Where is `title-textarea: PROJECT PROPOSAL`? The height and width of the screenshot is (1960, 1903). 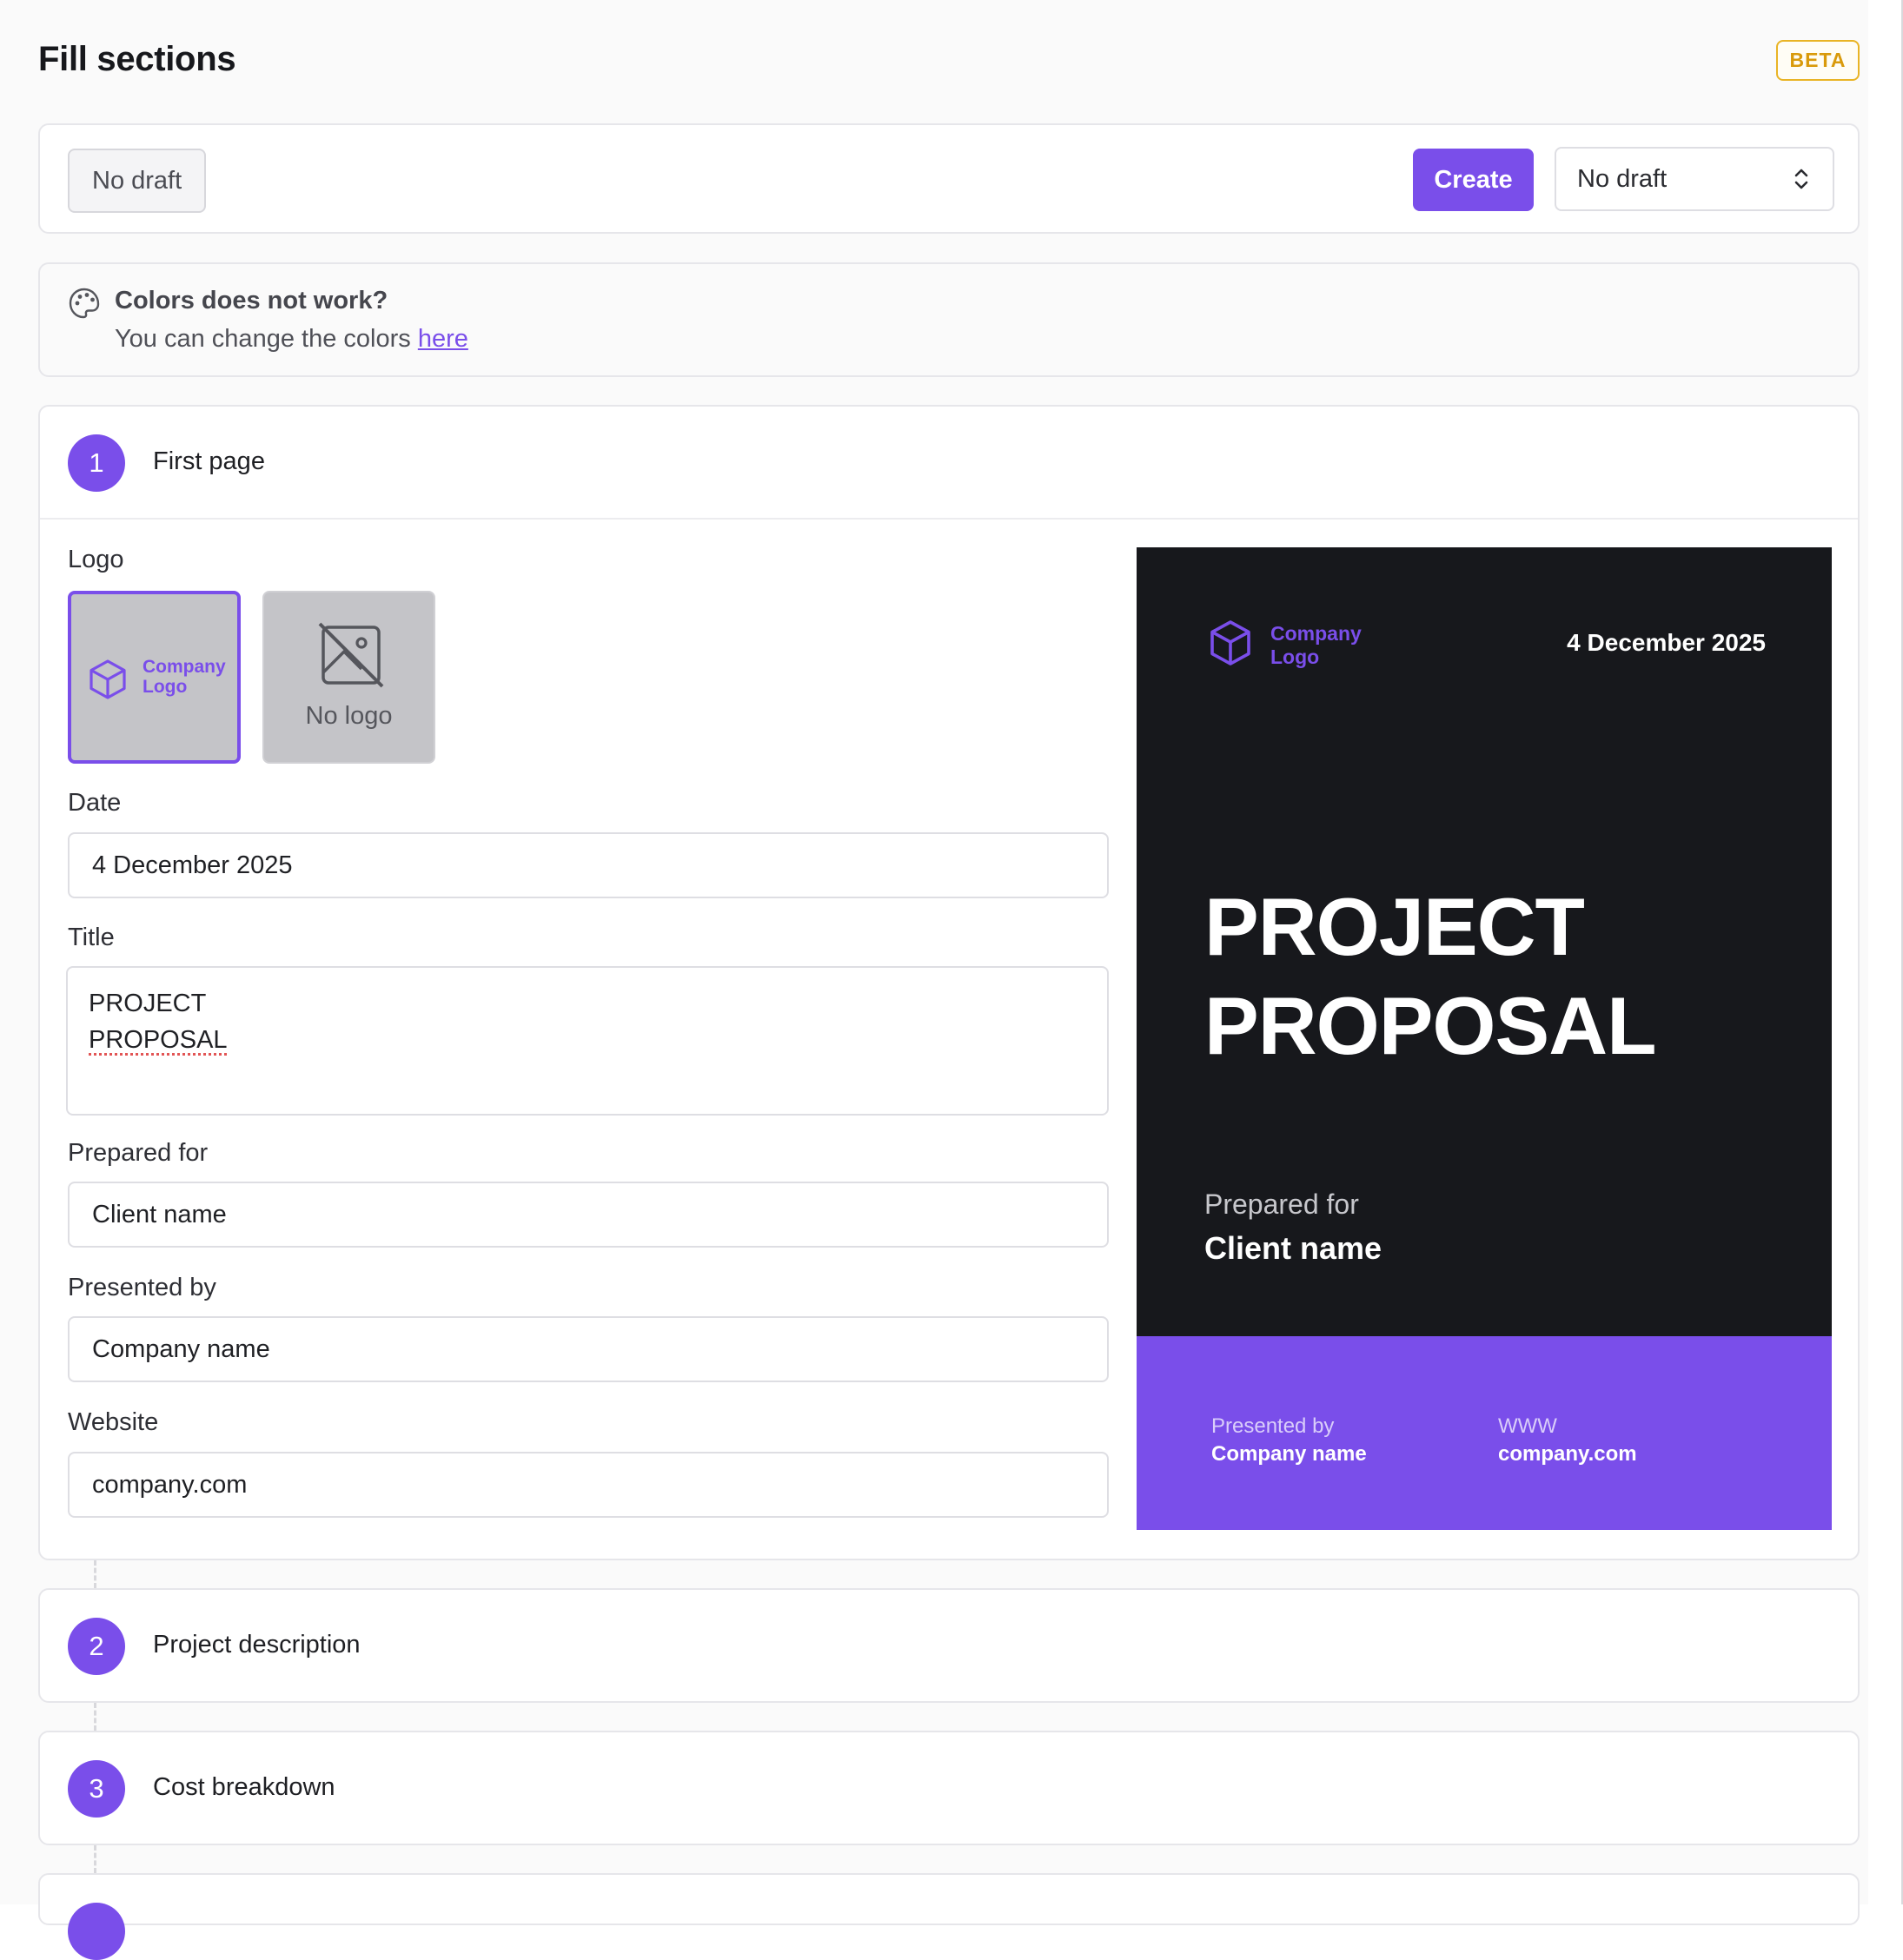
title-textarea: PROJECT PROPOSAL is located at coordinates (587, 1041).